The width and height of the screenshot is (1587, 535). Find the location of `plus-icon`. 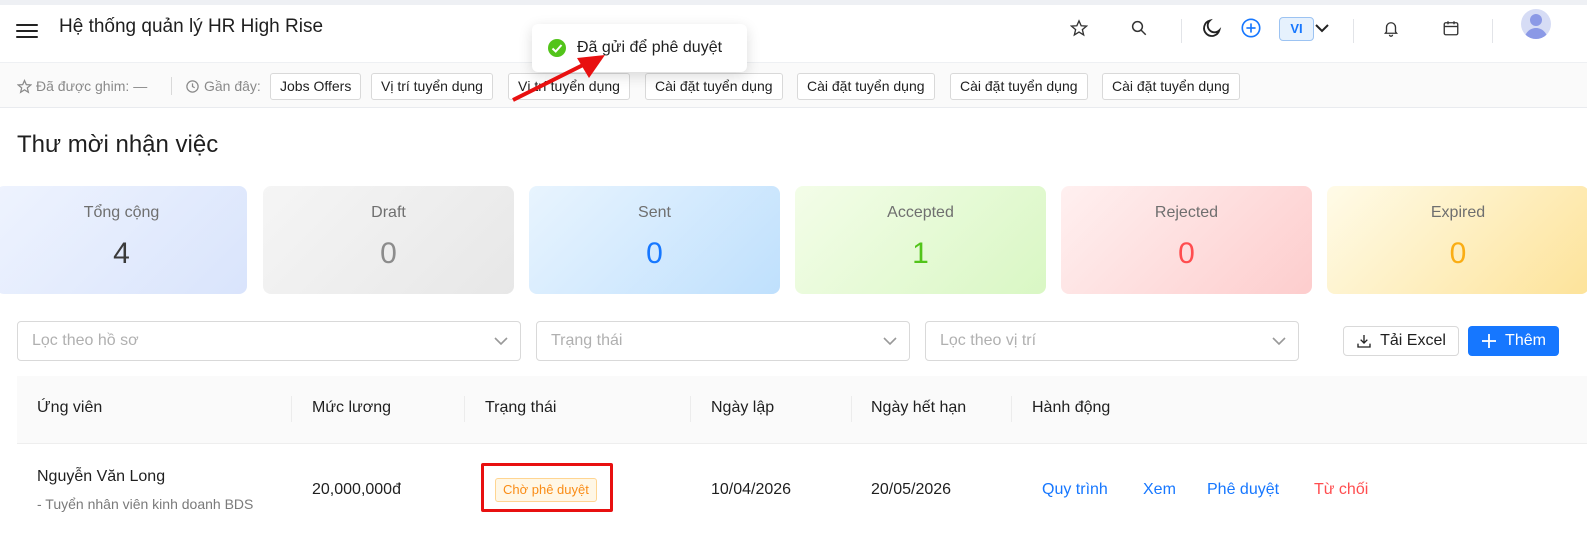

plus-icon is located at coordinates (1489, 341).